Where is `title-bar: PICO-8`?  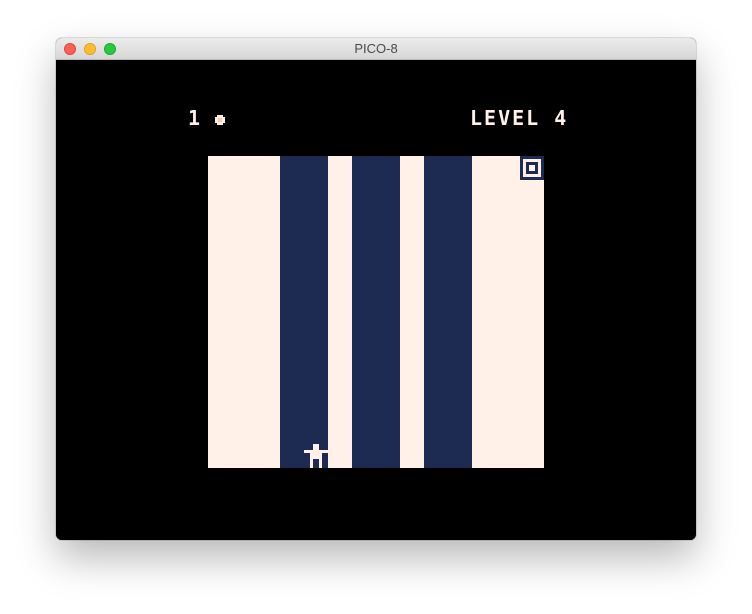
title-bar: PICO-8 is located at coordinates (376, 49).